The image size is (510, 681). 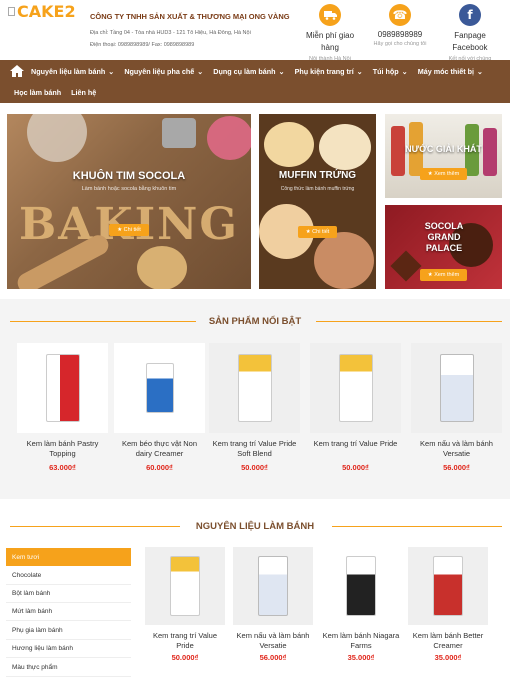 I want to click on banner-description: Làm bánh hoặc socola bằng khuôn tim, so click(x=129, y=189).